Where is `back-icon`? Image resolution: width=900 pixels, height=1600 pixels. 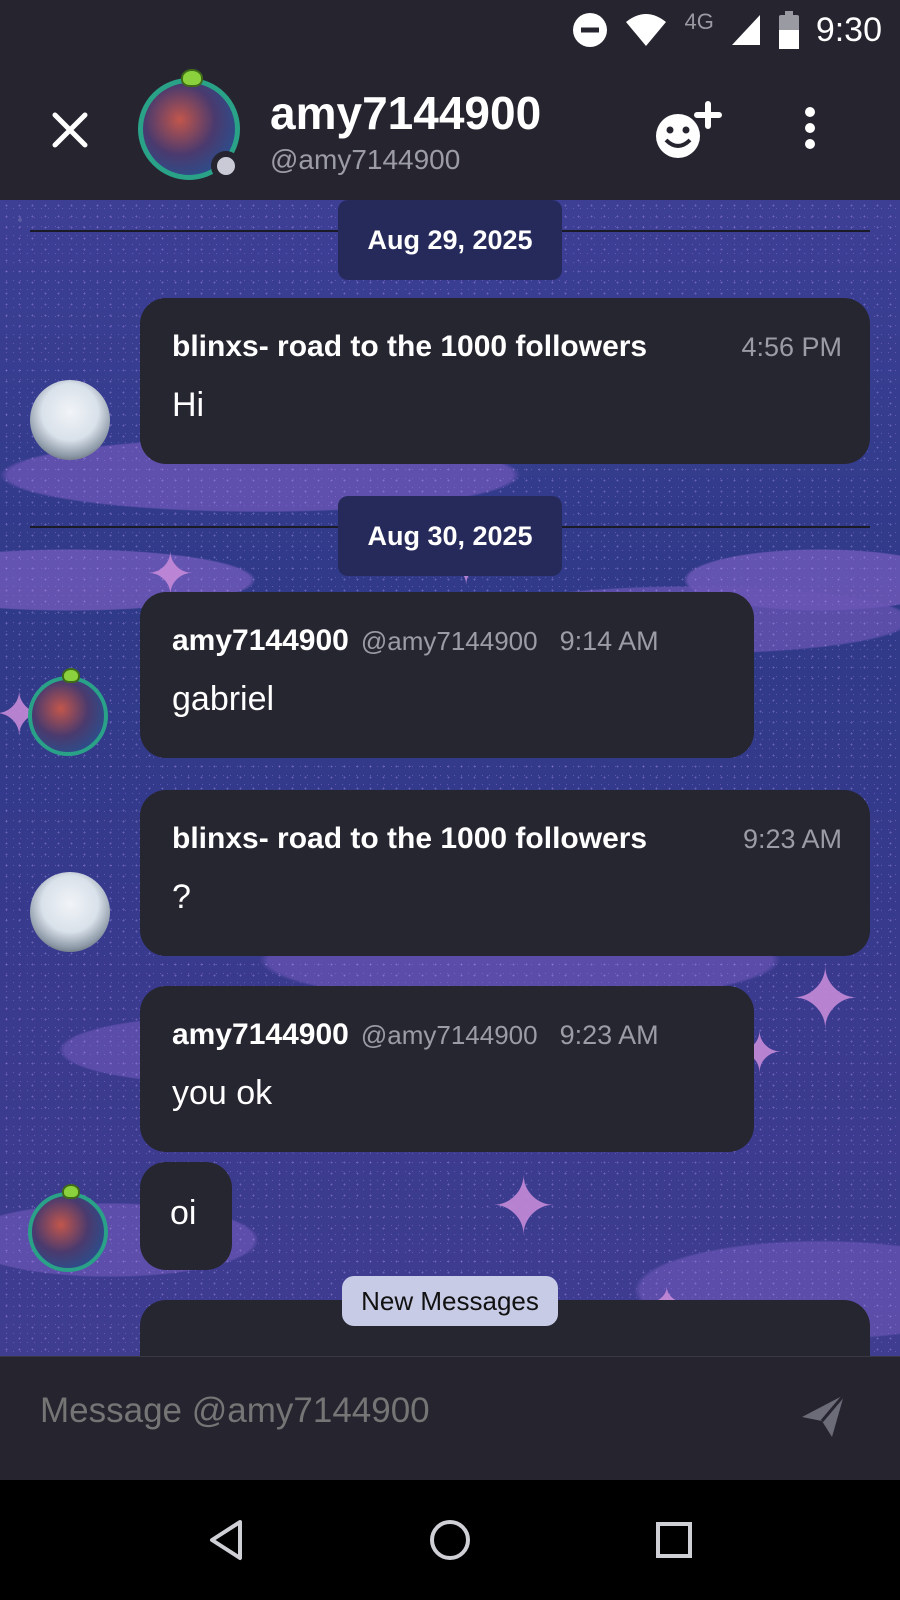 back-icon is located at coordinates (226, 1540).